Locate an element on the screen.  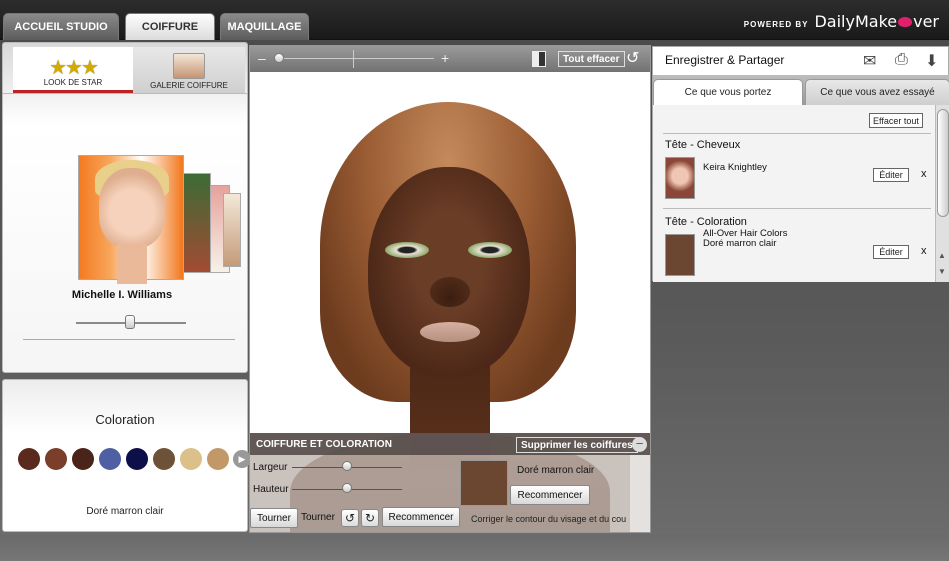
remove-hair-button: x is located at coordinates (924, 174).